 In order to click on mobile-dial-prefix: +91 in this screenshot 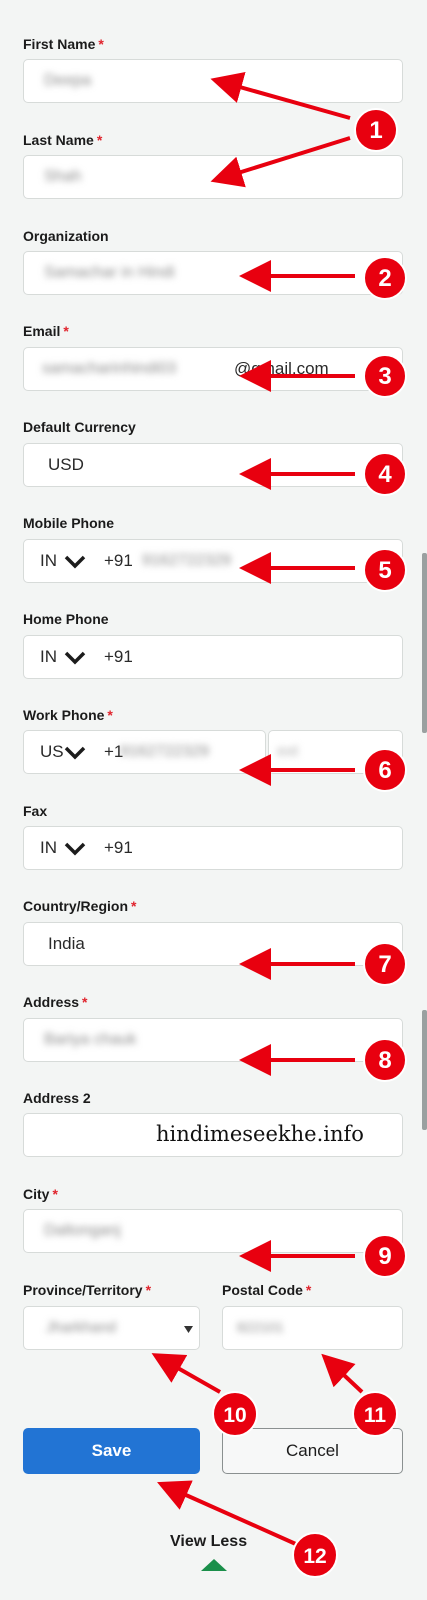, I will do `click(118, 560)`.